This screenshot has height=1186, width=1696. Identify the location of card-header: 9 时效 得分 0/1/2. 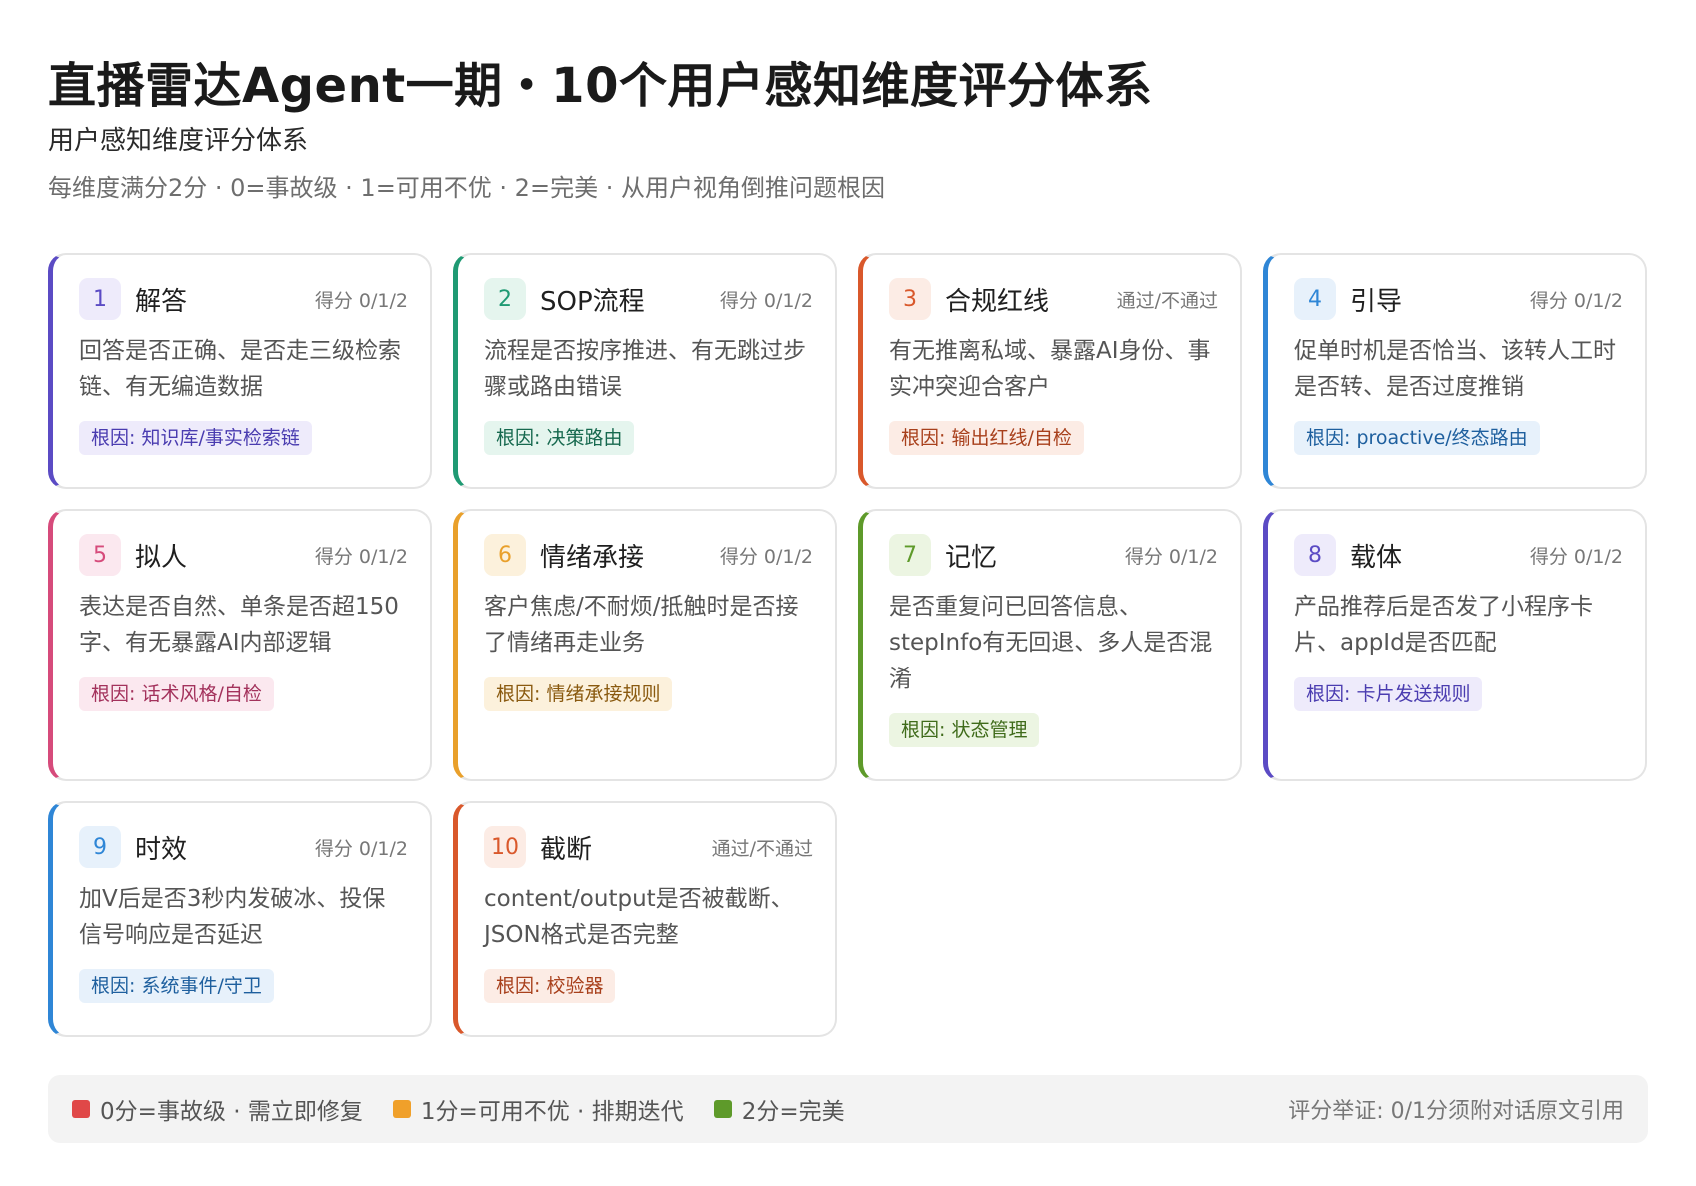
(243, 847).